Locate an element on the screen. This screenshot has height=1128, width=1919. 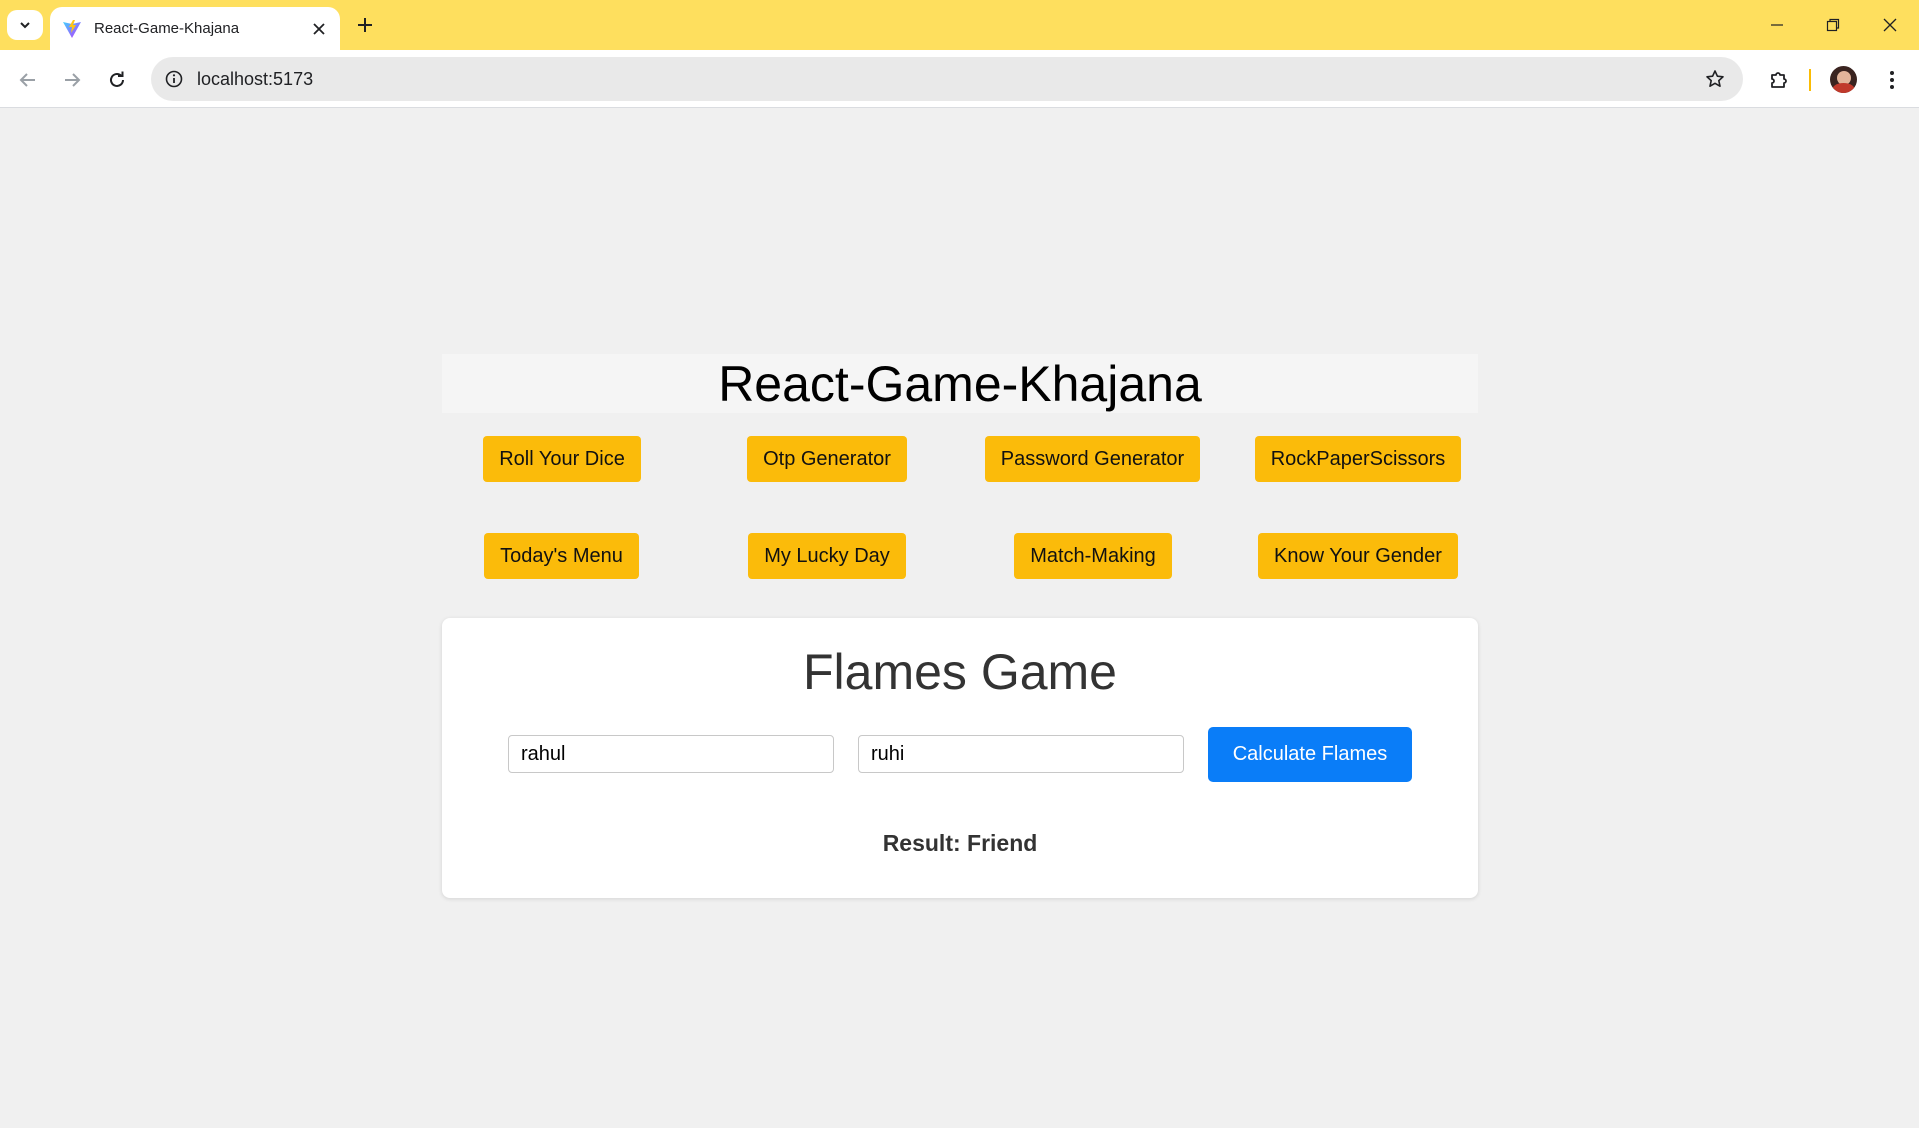
site-info-button is located at coordinates (174, 79).